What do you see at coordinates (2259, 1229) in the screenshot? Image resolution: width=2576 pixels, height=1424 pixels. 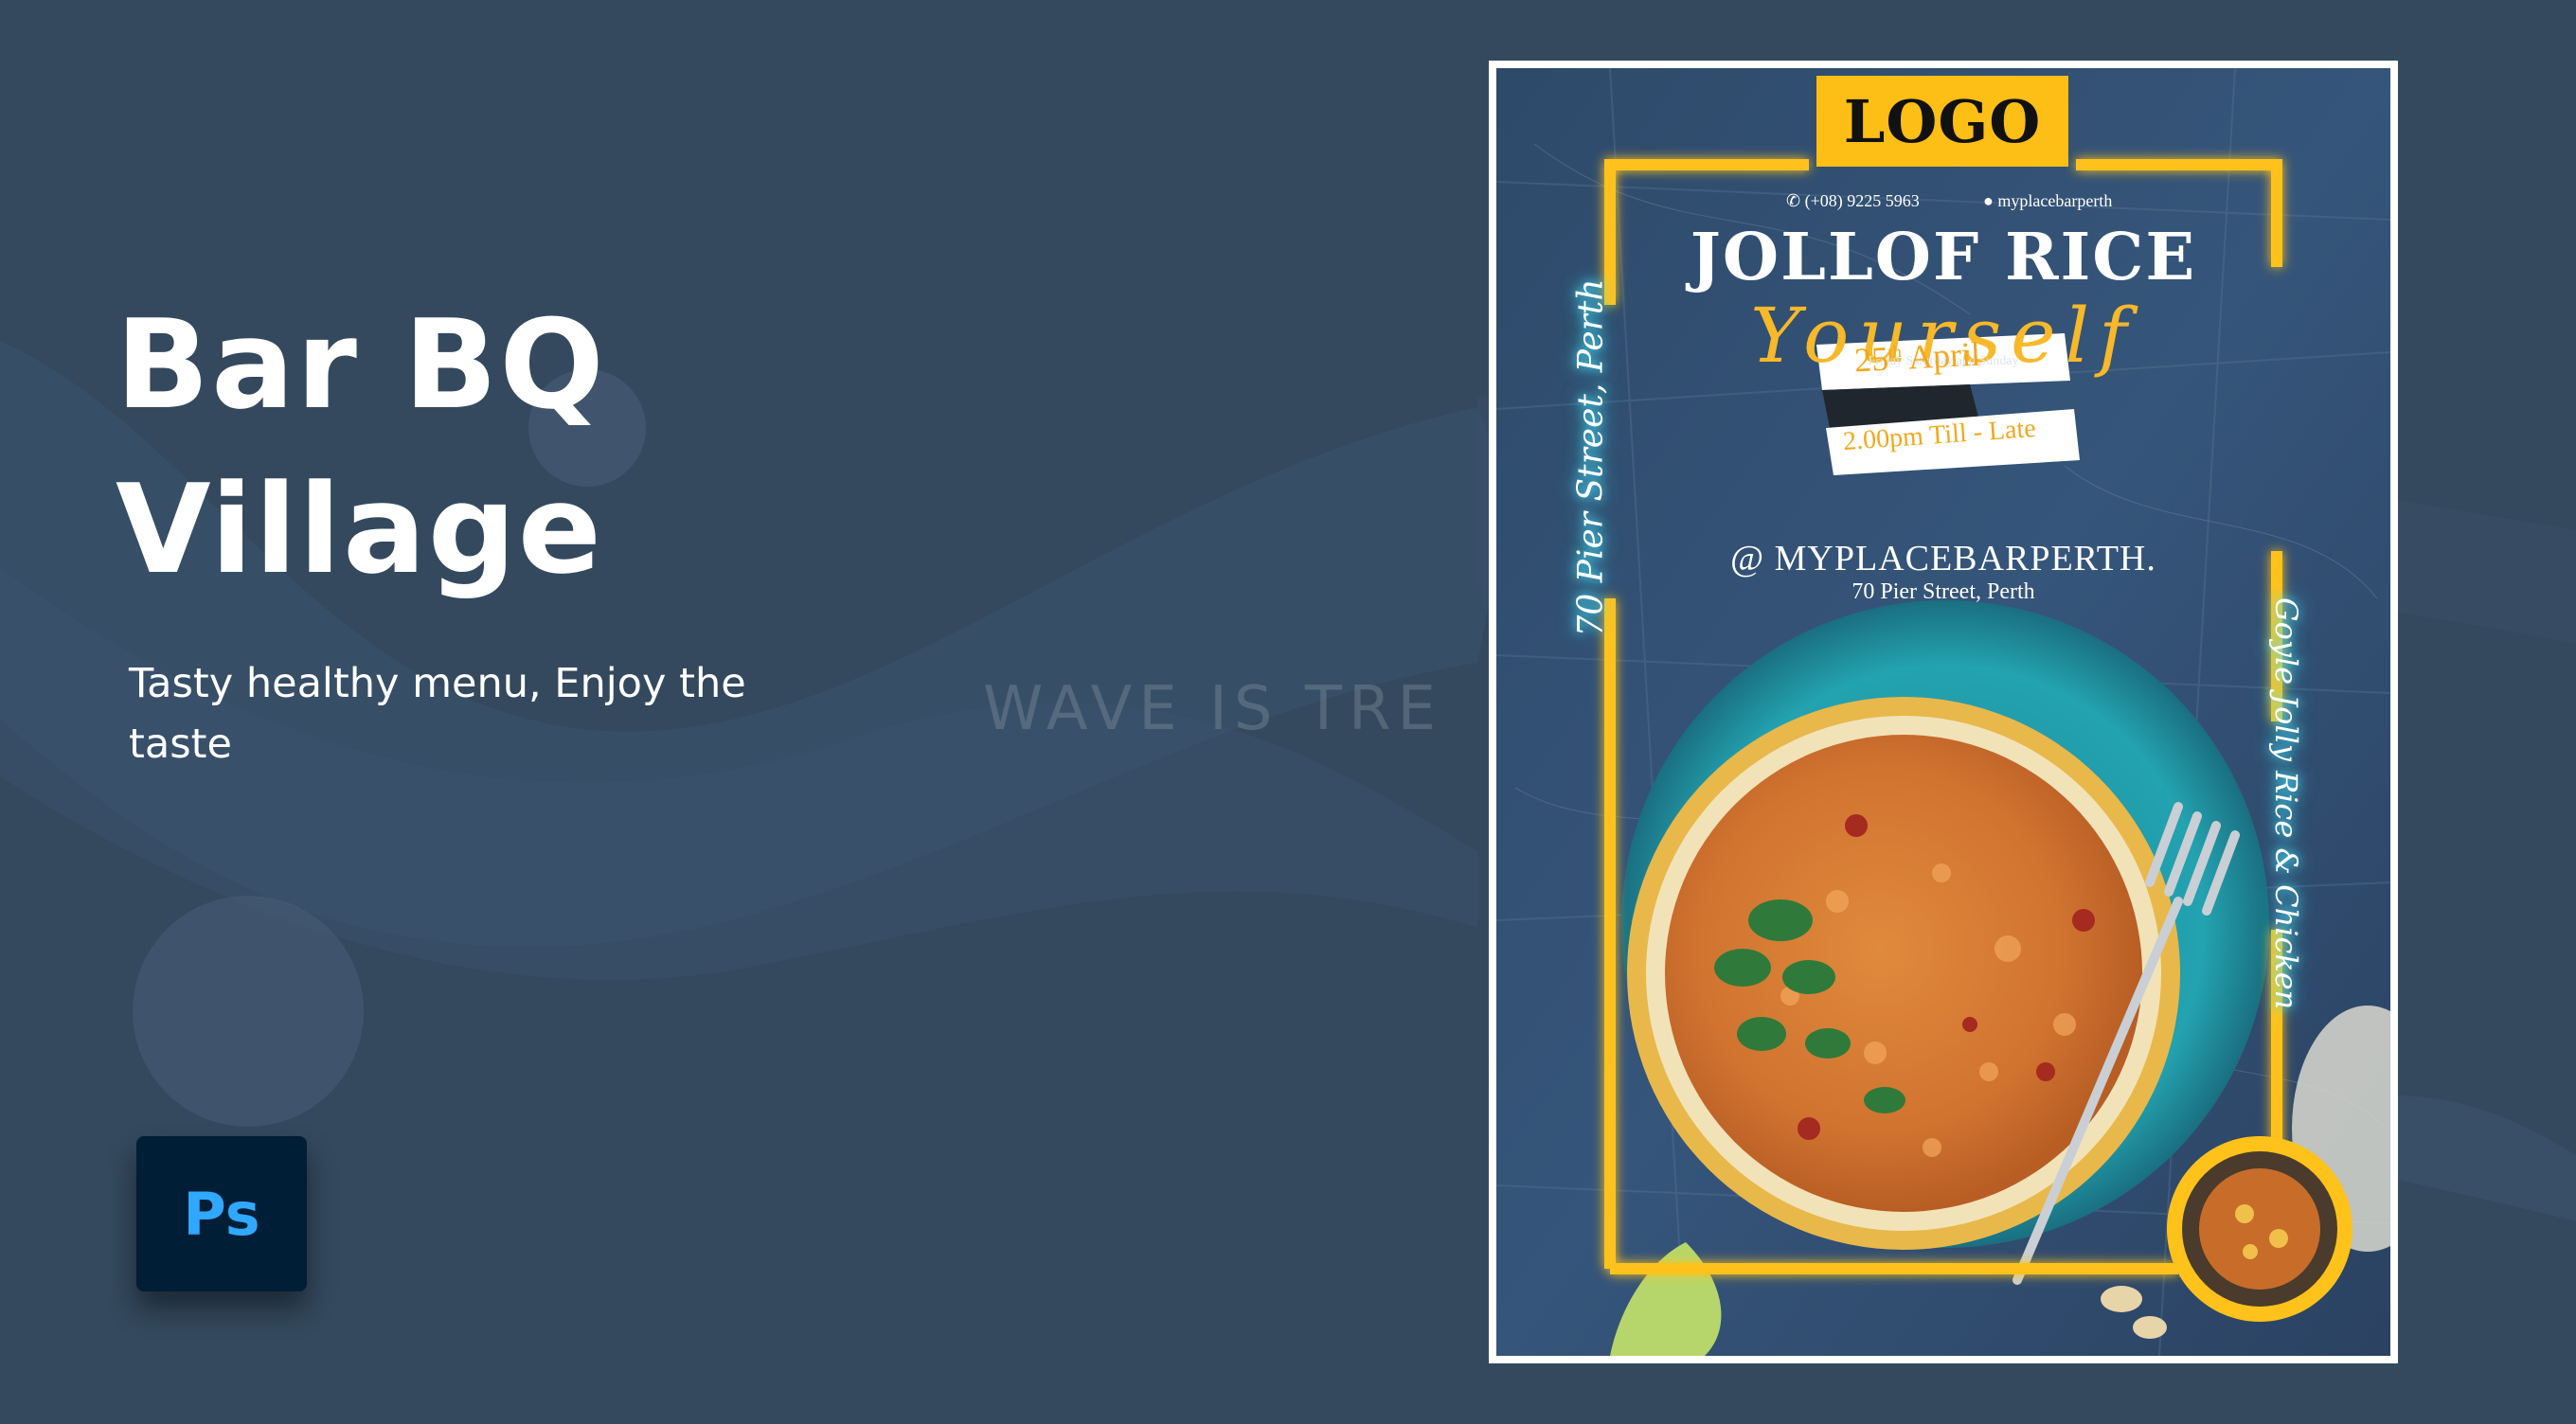 I see `thumbnail-dish` at bounding box center [2259, 1229].